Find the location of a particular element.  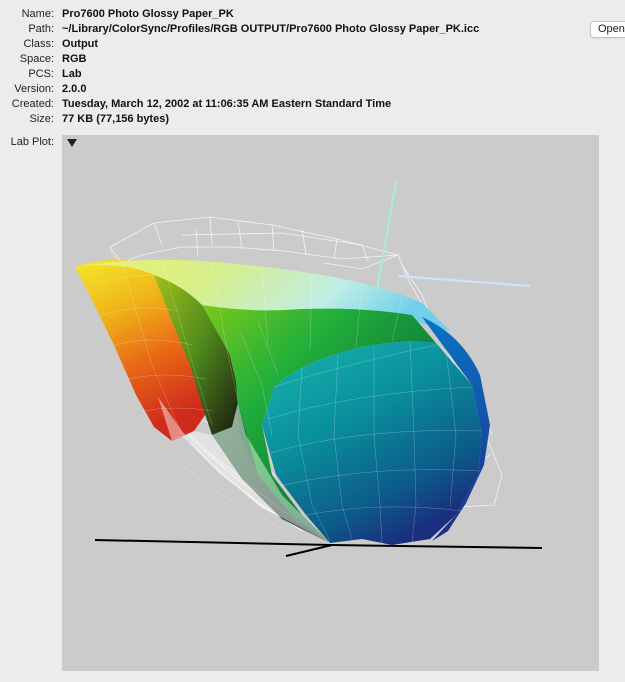

plot-disclosure-triangle-down-icon is located at coordinates (72, 143).